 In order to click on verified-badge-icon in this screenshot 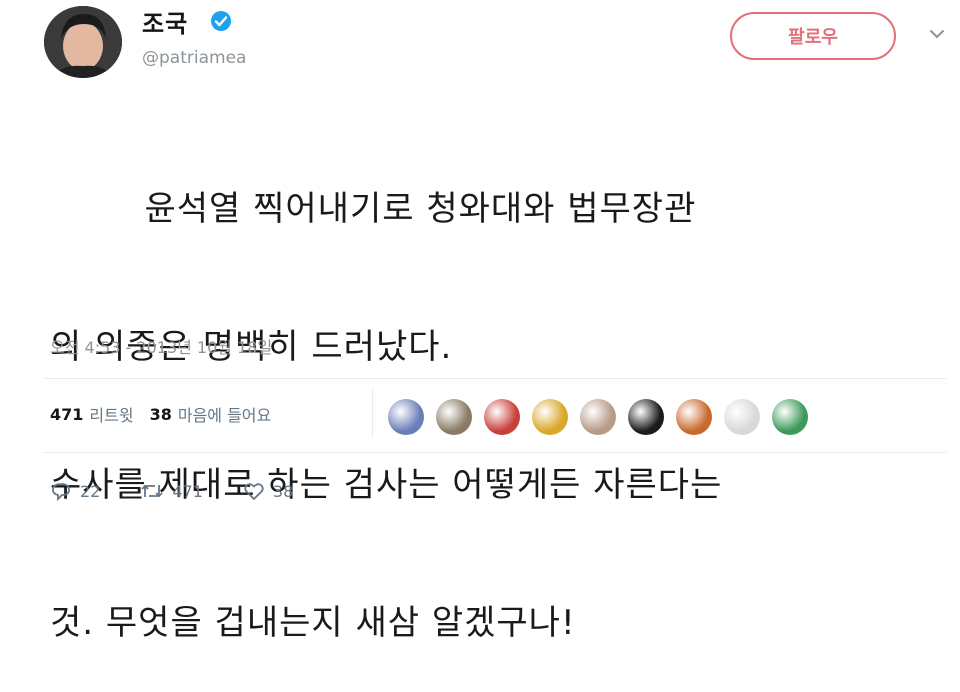, I will do `click(221, 21)`.